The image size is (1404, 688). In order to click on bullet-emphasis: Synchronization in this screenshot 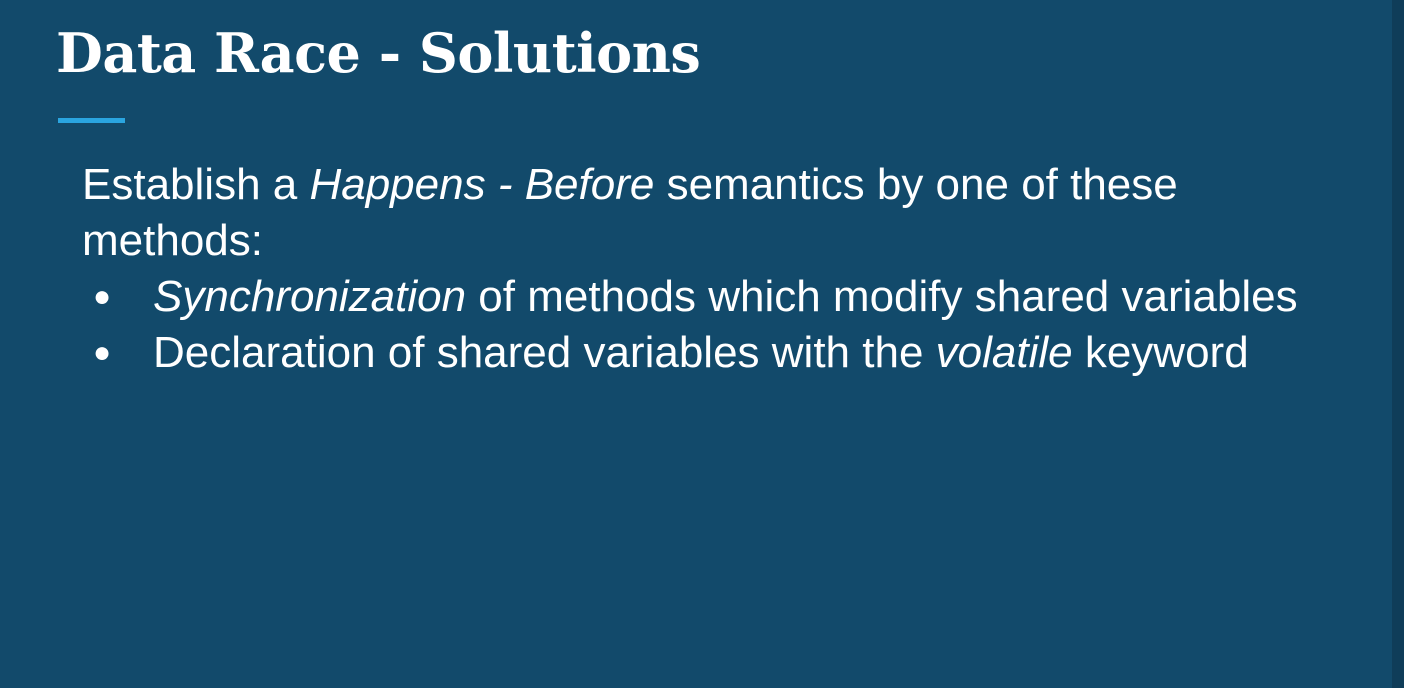, I will do `click(310, 296)`.